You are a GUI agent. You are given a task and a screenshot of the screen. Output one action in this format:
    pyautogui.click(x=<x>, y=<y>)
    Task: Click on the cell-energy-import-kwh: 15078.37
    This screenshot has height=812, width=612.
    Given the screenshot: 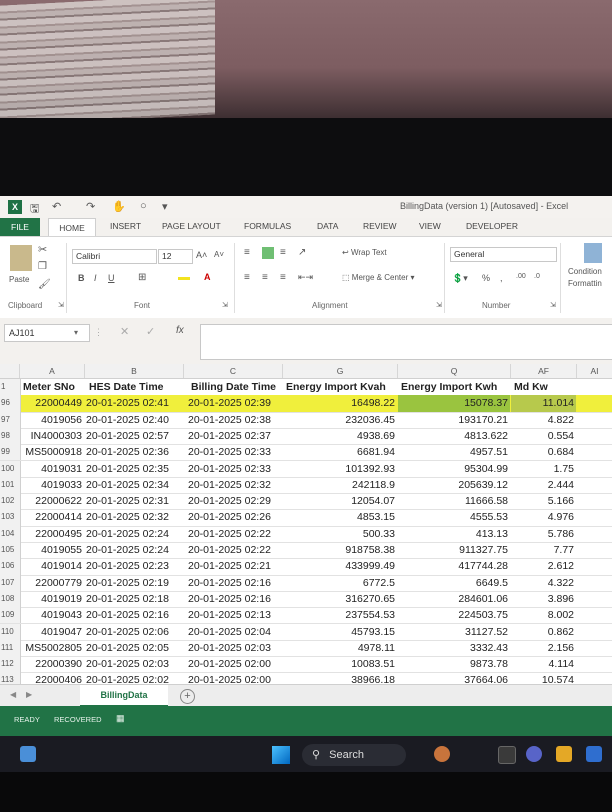 What is the action you would take?
    pyautogui.click(x=454, y=403)
    